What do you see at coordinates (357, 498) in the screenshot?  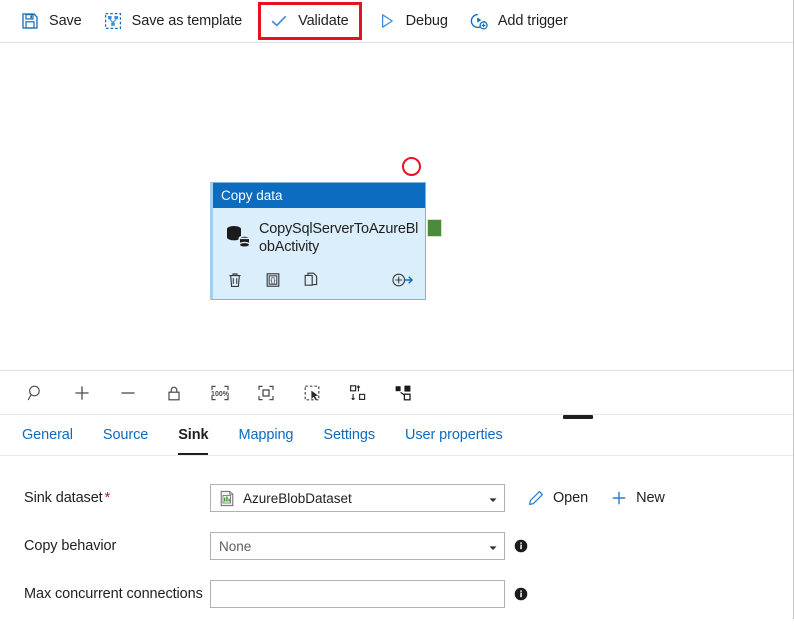 I see `sink-dataset-select: AzureBlobDataset` at bounding box center [357, 498].